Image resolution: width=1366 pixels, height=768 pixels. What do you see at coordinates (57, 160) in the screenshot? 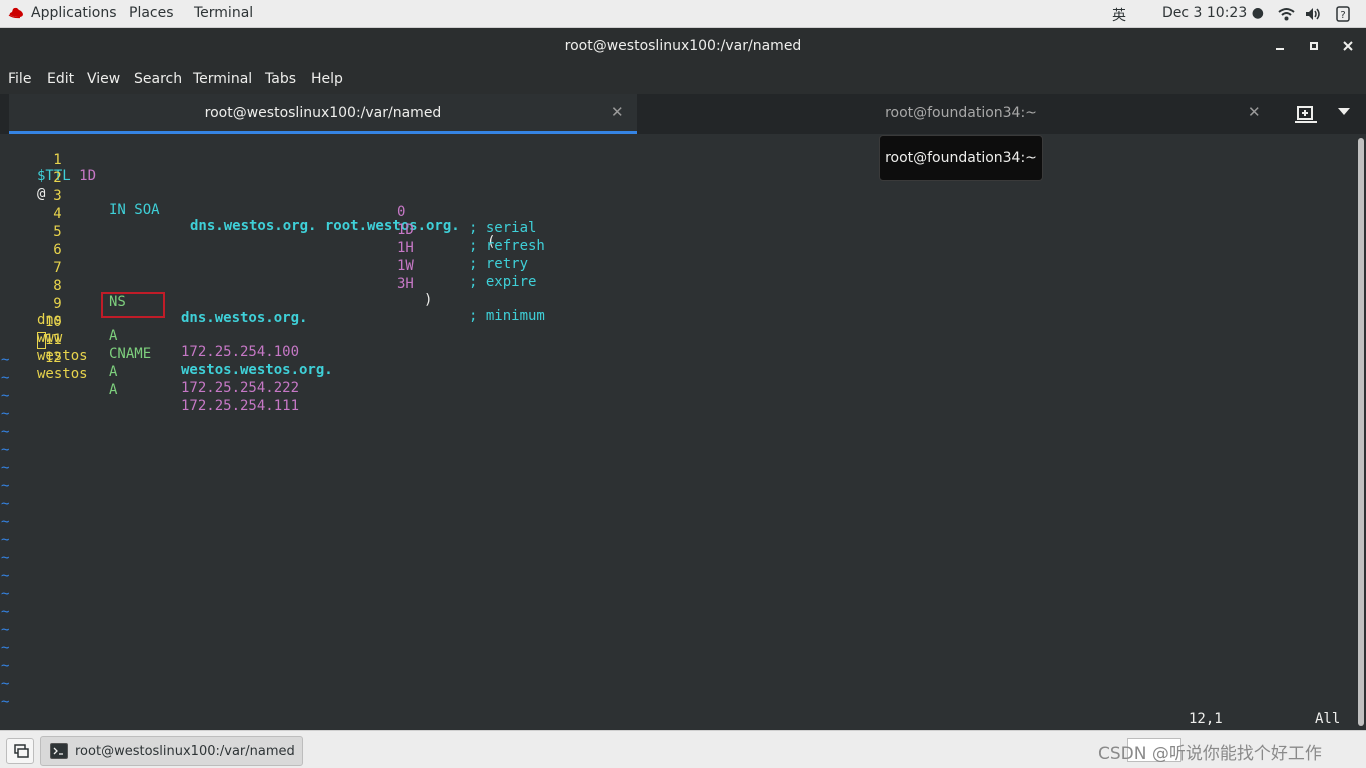
I see `line-number: 1` at bounding box center [57, 160].